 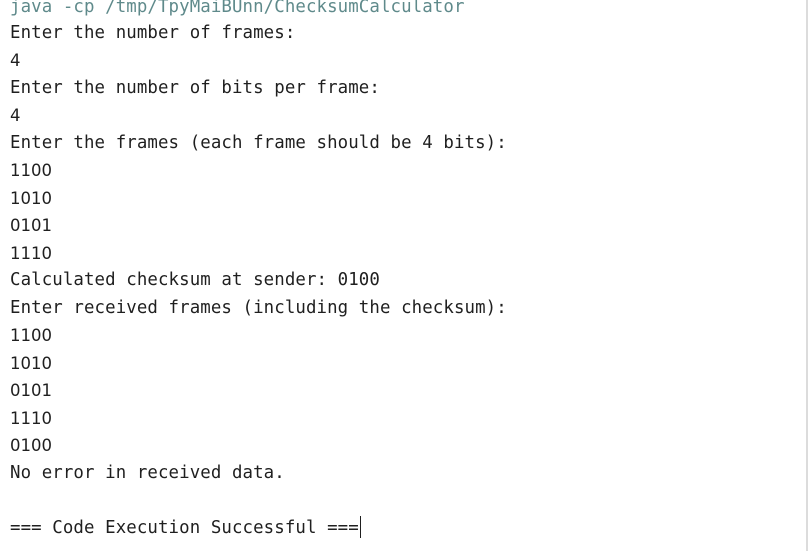 What do you see at coordinates (31, 418) in the screenshot?
I see `received-frame: 1110` at bounding box center [31, 418].